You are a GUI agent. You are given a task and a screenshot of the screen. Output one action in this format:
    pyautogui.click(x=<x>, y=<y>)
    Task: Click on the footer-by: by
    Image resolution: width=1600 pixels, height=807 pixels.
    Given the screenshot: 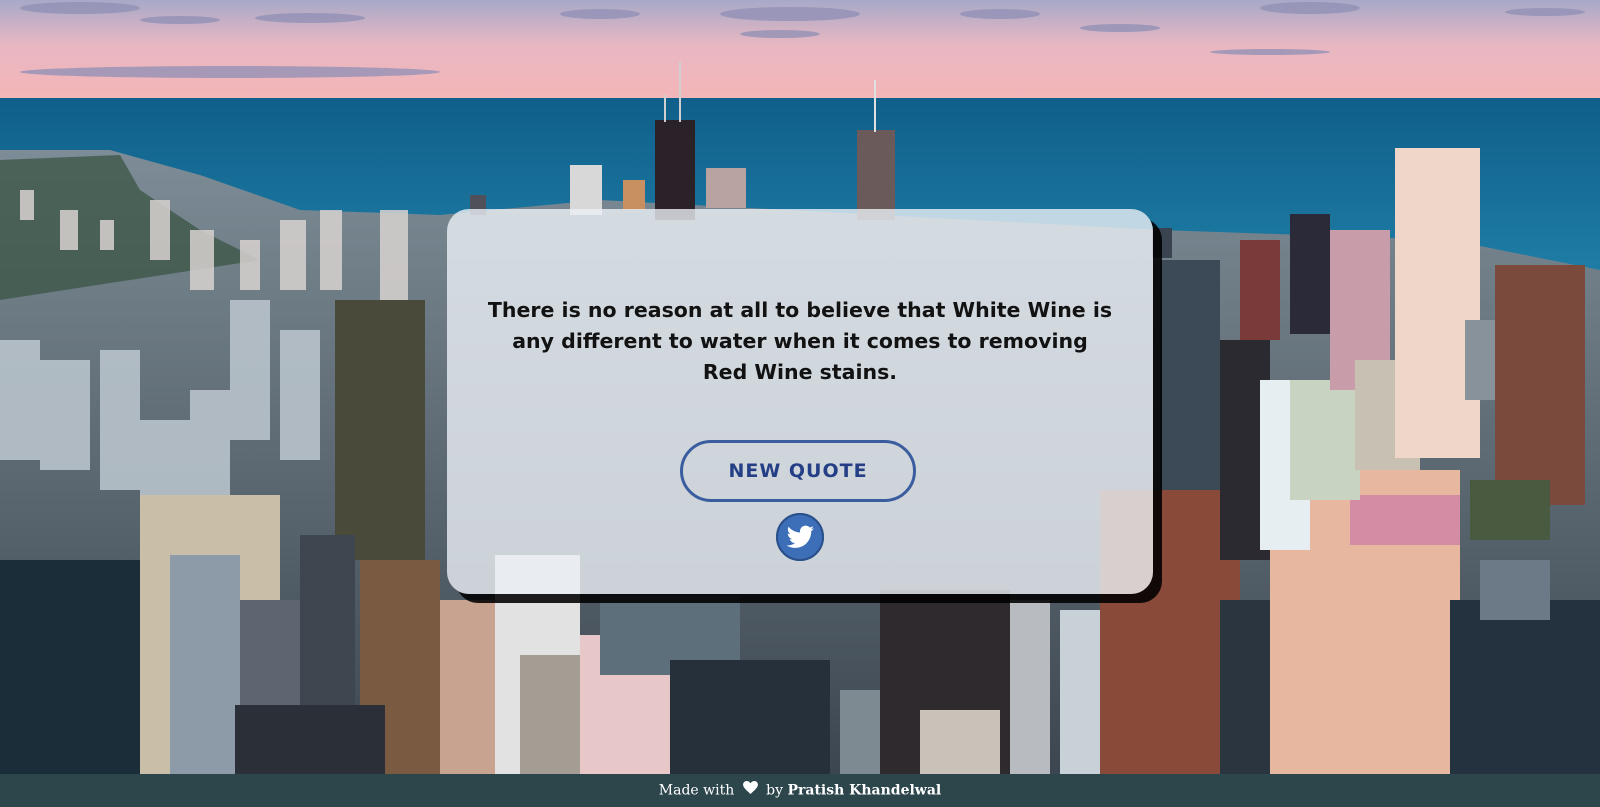 What is the action you would take?
    pyautogui.click(x=775, y=790)
    